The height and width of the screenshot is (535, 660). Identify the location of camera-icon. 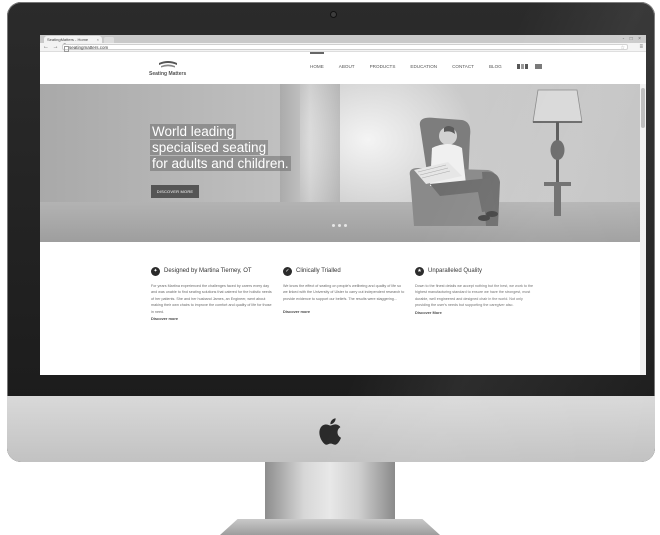
(333, 14).